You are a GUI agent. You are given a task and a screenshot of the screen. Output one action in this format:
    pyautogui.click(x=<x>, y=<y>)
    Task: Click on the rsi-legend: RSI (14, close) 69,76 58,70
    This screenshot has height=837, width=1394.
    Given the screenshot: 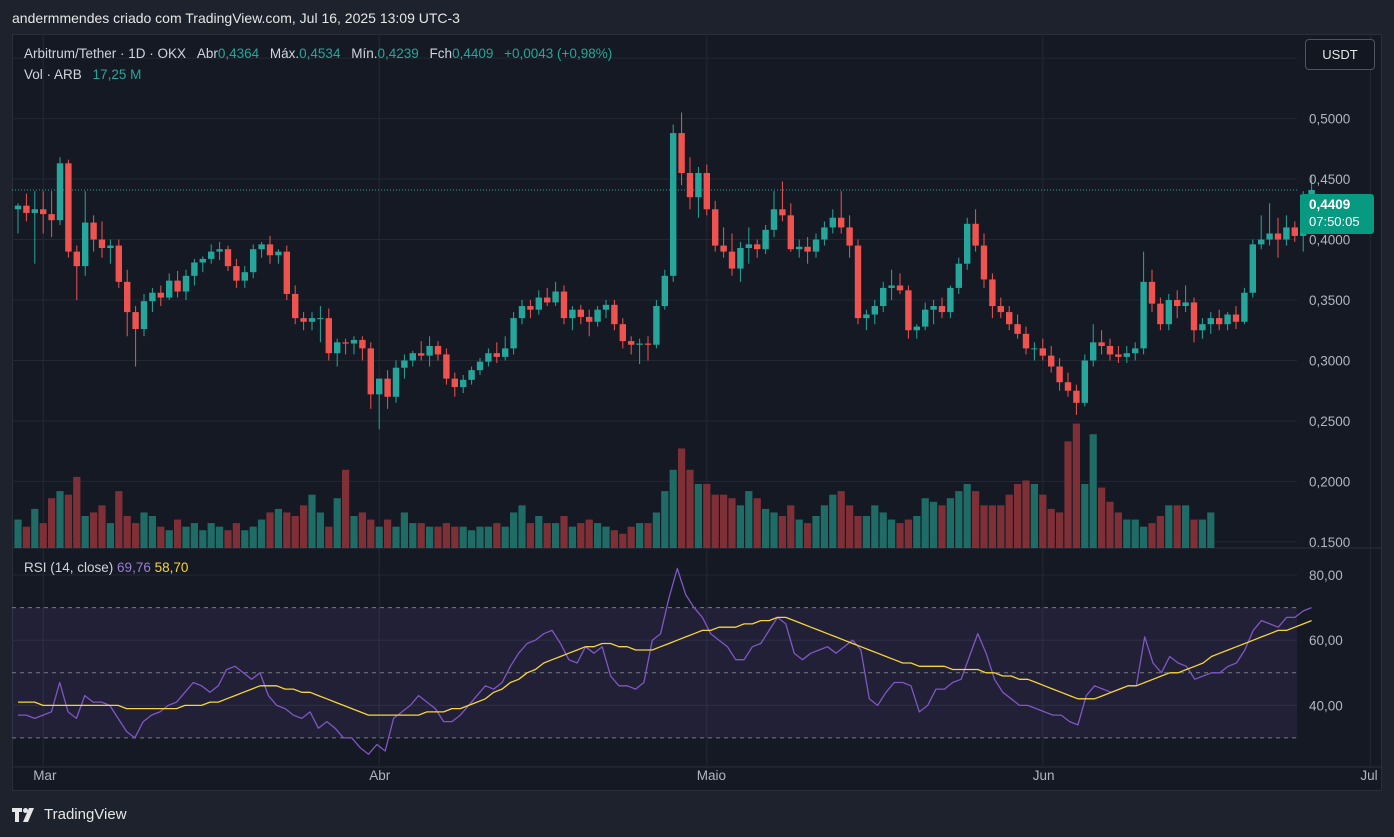 What is the action you would take?
    pyautogui.click(x=106, y=567)
    